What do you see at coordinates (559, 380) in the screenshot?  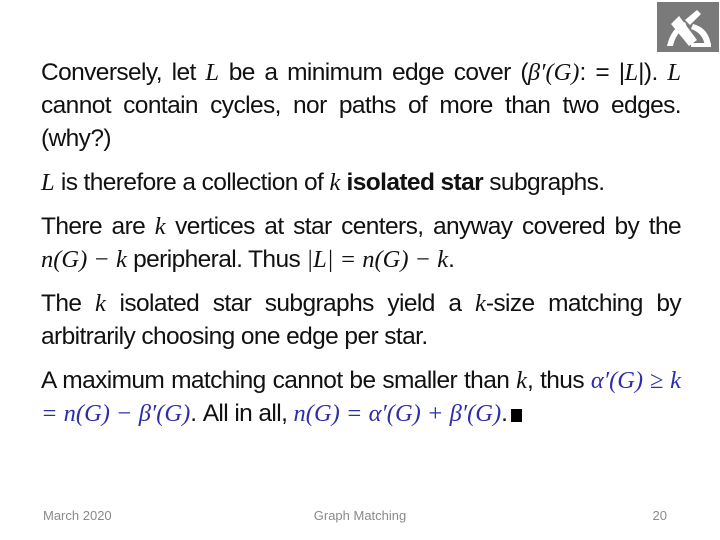 I see `text: , thus` at bounding box center [559, 380].